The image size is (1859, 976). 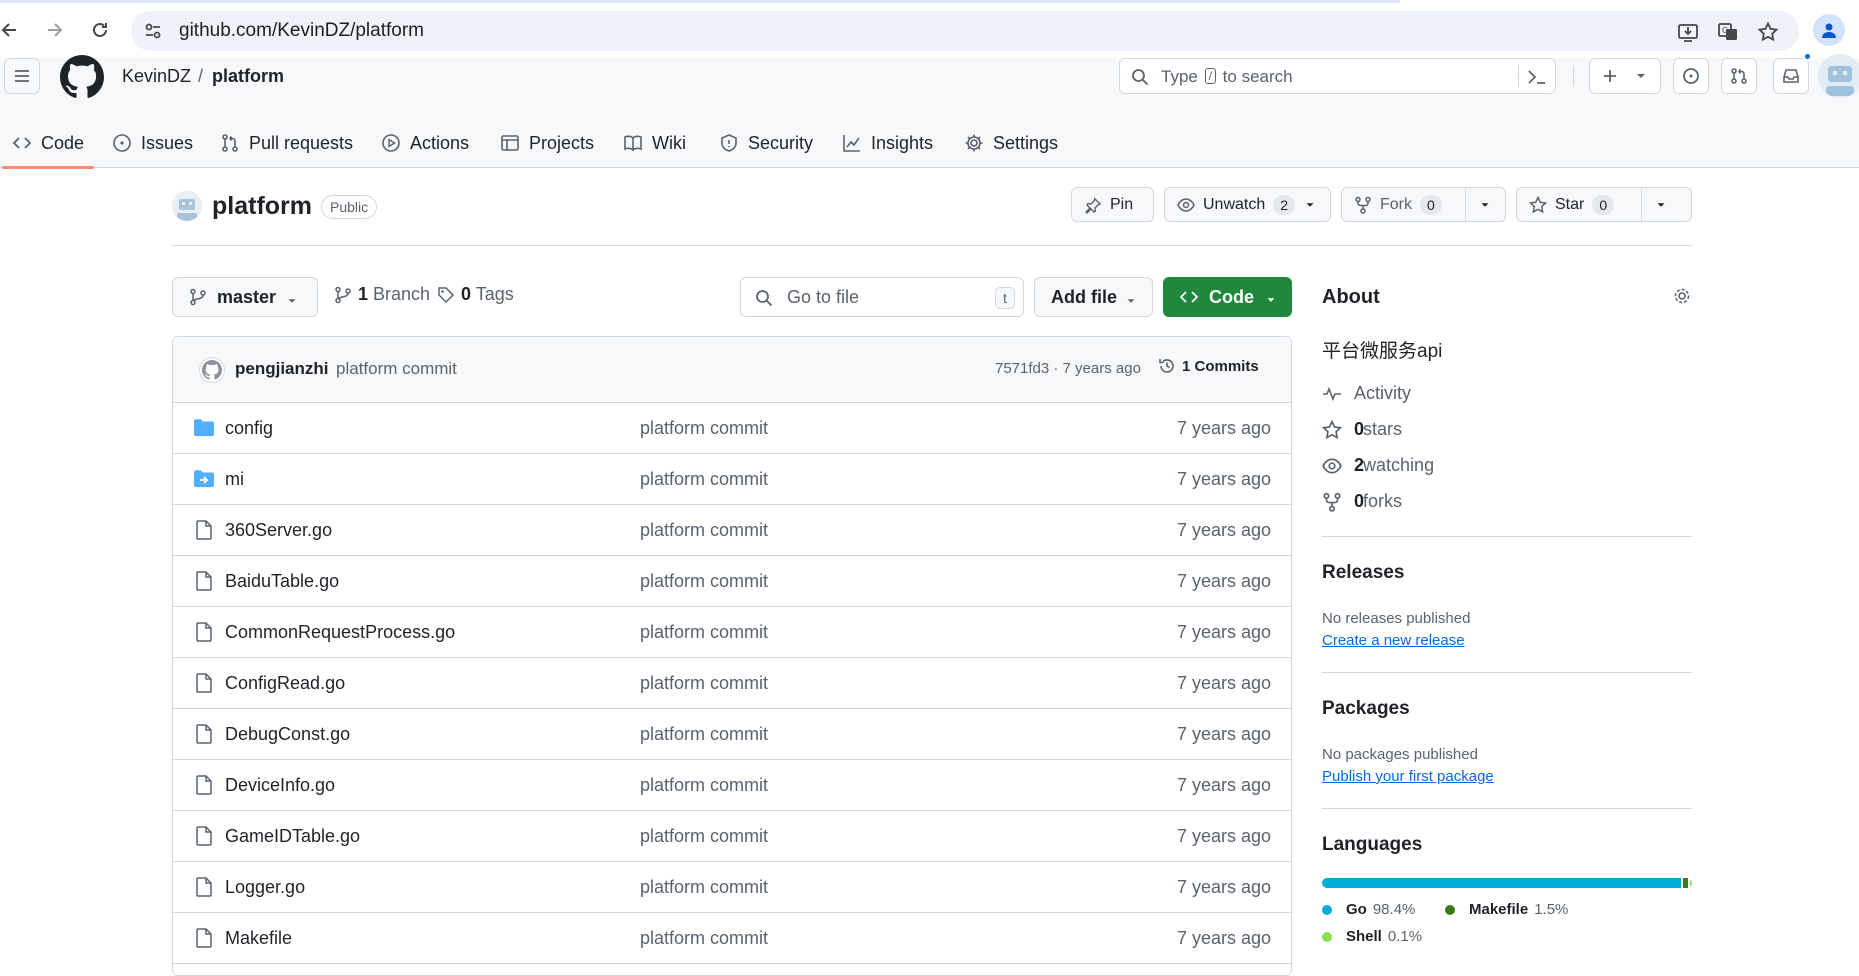 I want to click on commit-author: pengjianzhi, so click(x=282, y=369).